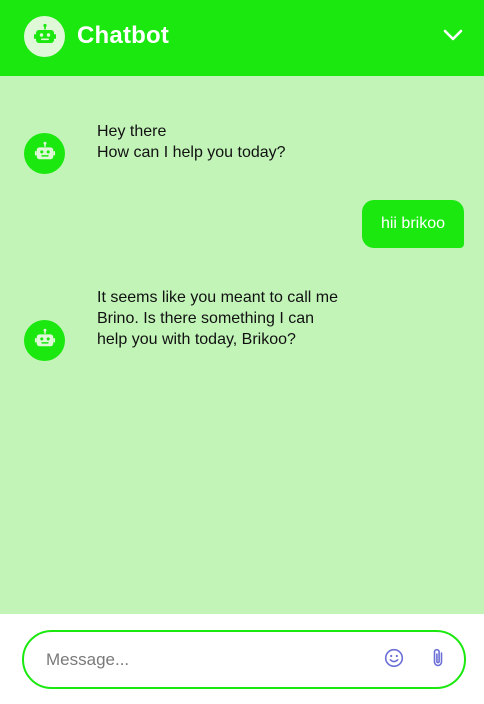 The image size is (484, 704). I want to click on emoji-button, so click(394, 660).